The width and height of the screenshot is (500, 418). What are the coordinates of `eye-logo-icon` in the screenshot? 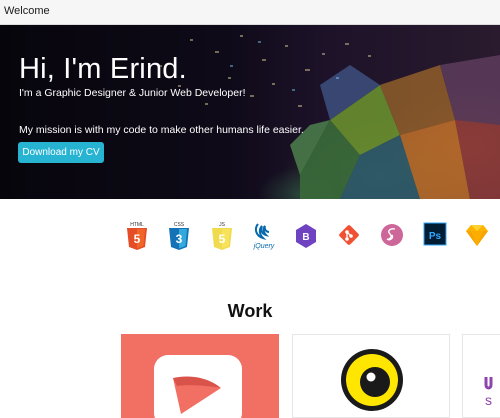 It's located at (372, 380).